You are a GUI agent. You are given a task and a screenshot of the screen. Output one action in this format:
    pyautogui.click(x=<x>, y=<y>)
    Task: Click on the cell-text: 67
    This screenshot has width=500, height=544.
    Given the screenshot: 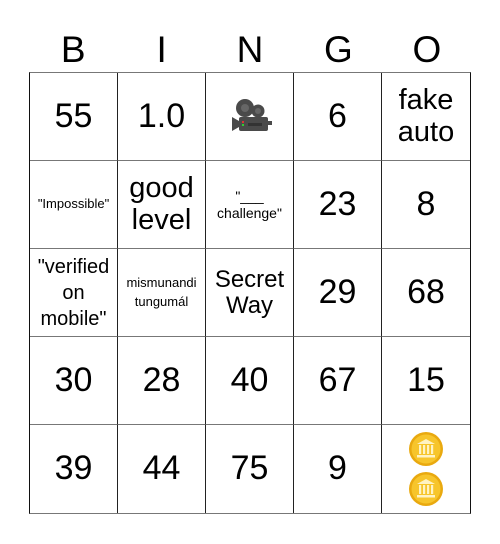 What is the action you would take?
    pyautogui.click(x=337, y=379)
    